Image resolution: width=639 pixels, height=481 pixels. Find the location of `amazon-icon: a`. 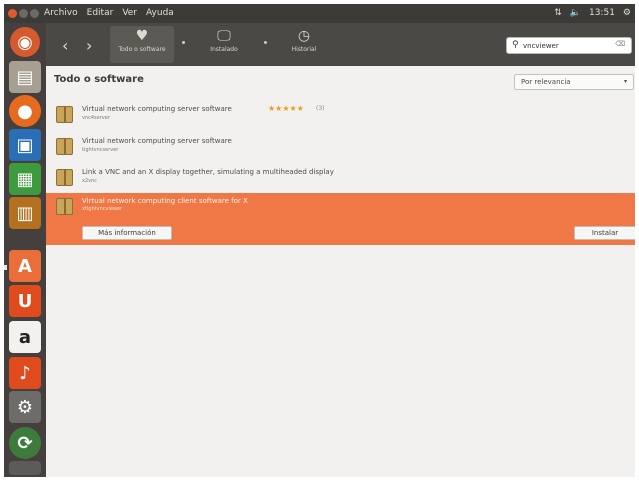

amazon-icon: a is located at coordinates (25, 337).